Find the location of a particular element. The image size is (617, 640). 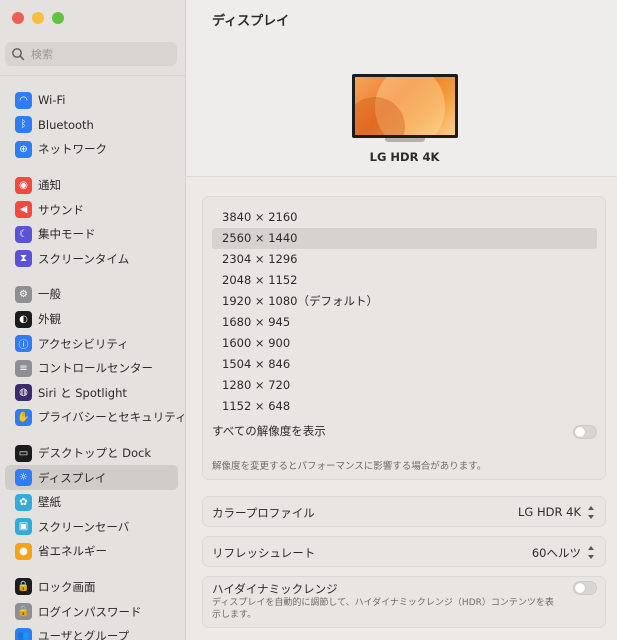

sidebar-item-label: ロック画面 is located at coordinates (67, 586).